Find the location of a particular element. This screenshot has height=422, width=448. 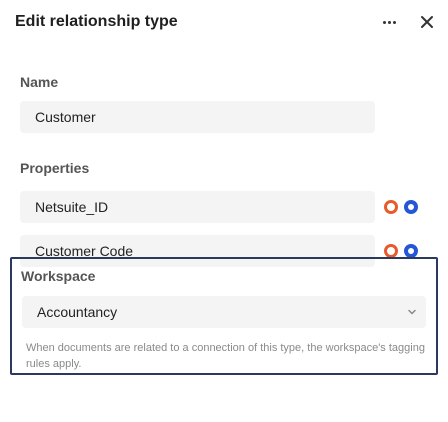

chevron-down-icon is located at coordinates (412, 312).